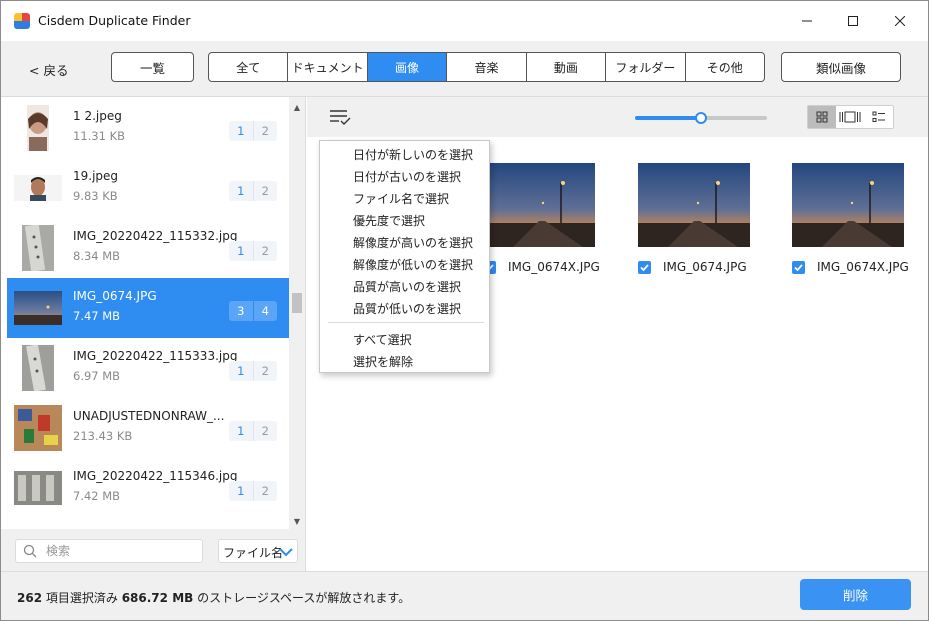 The height and width of the screenshot is (621, 929). What do you see at coordinates (148, 128) in the screenshot?
I see `list-item: 1 2.jpeg 11.31 KB 1 2` at bounding box center [148, 128].